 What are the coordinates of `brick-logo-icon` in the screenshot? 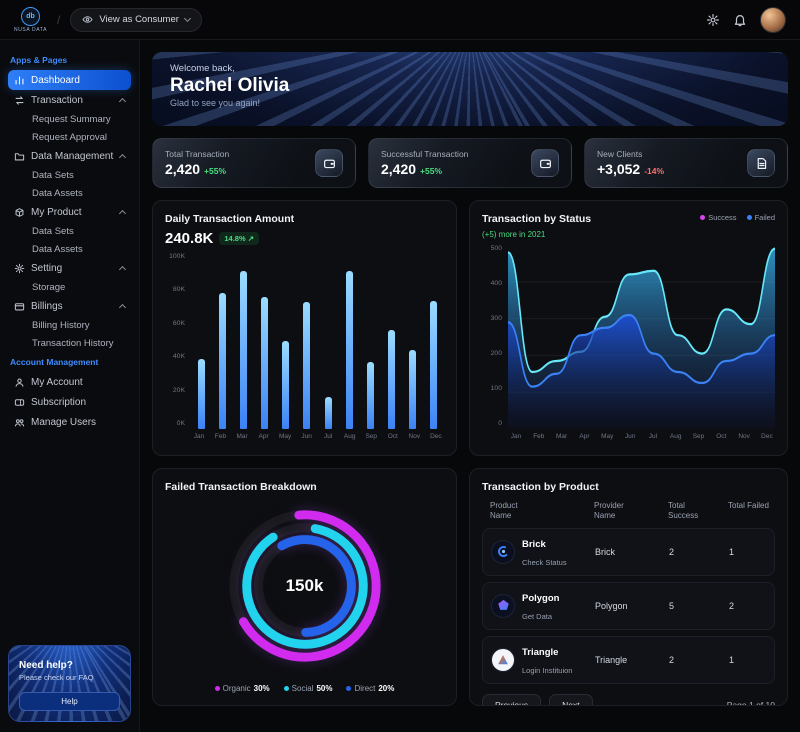 It's located at (503, 551).